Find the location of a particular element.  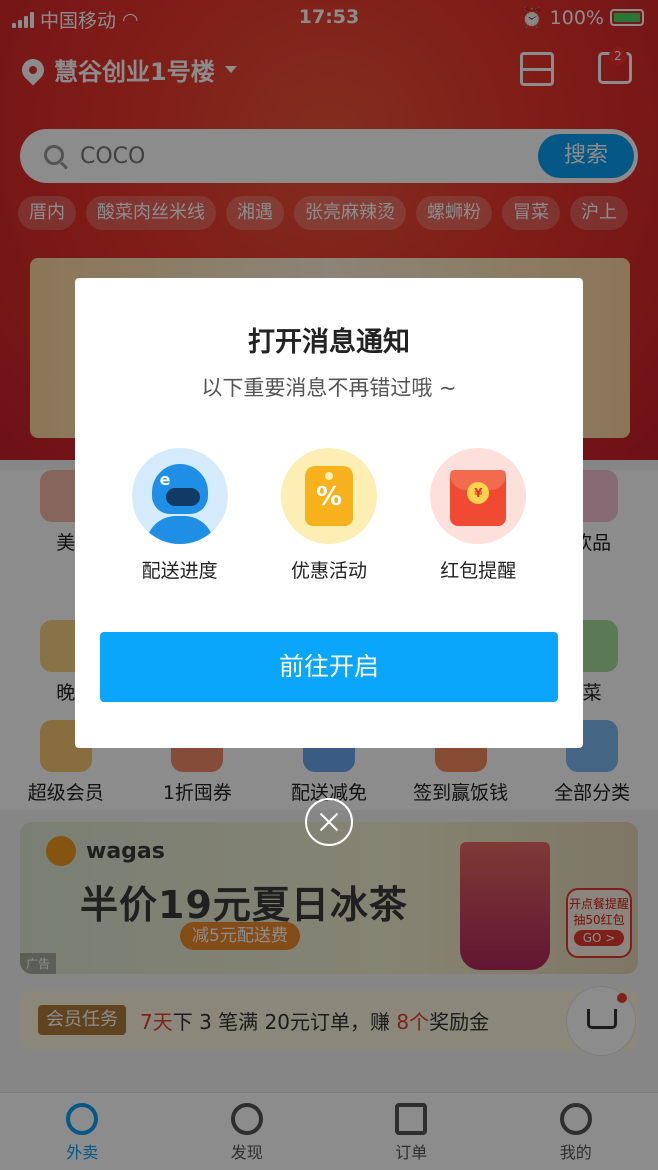

close-icon is located at coordinates (329, 822).